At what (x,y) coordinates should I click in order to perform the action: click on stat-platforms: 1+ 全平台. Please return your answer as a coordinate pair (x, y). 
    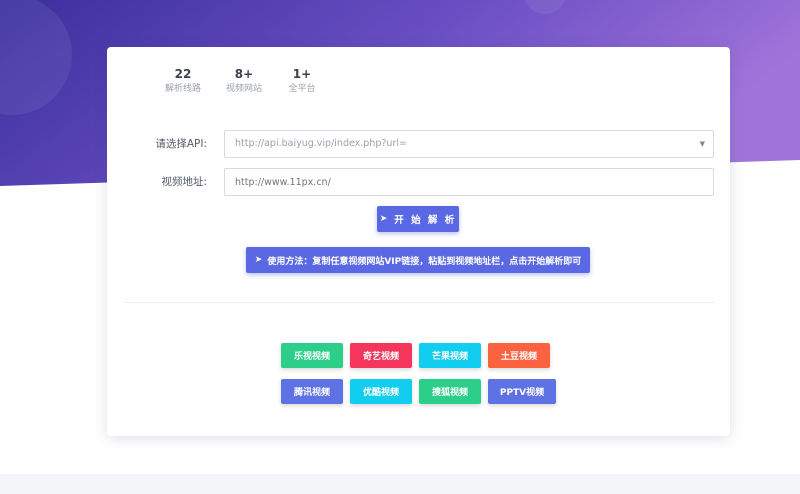
    Looking at the image, I should click on (302, 81).